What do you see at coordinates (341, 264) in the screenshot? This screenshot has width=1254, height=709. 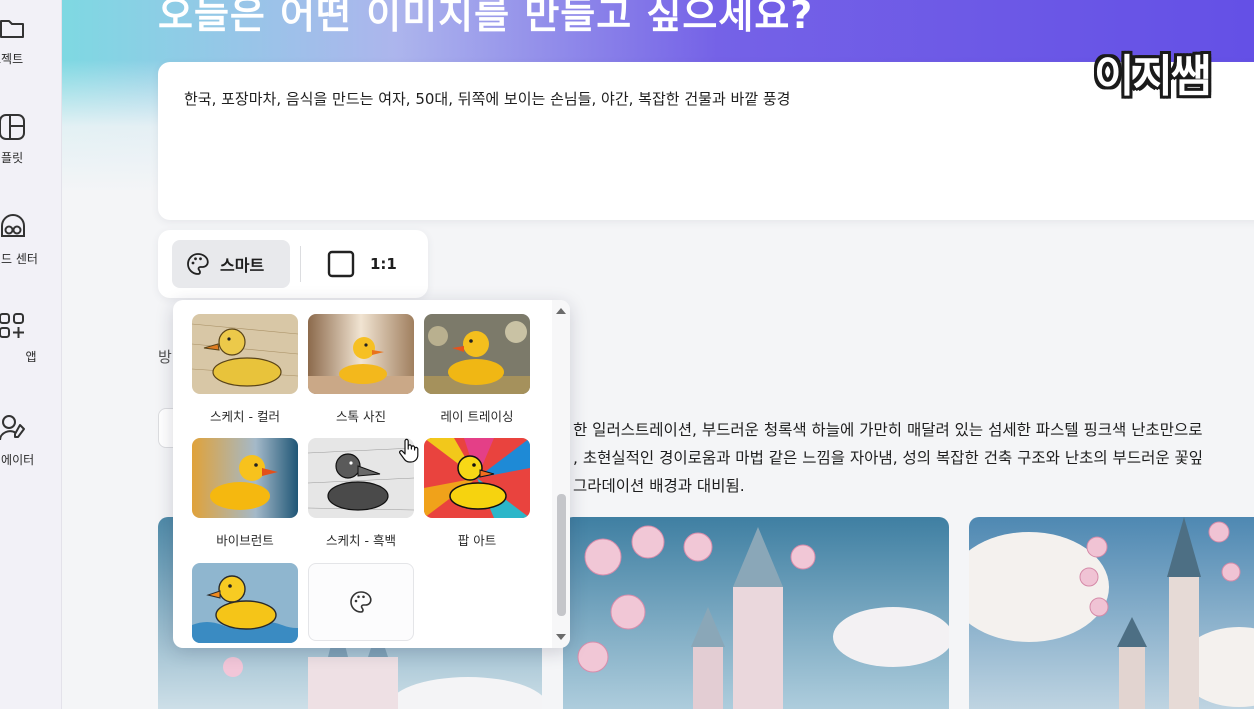 I see `square-ratio-icon` at bounding box center [341, 264].